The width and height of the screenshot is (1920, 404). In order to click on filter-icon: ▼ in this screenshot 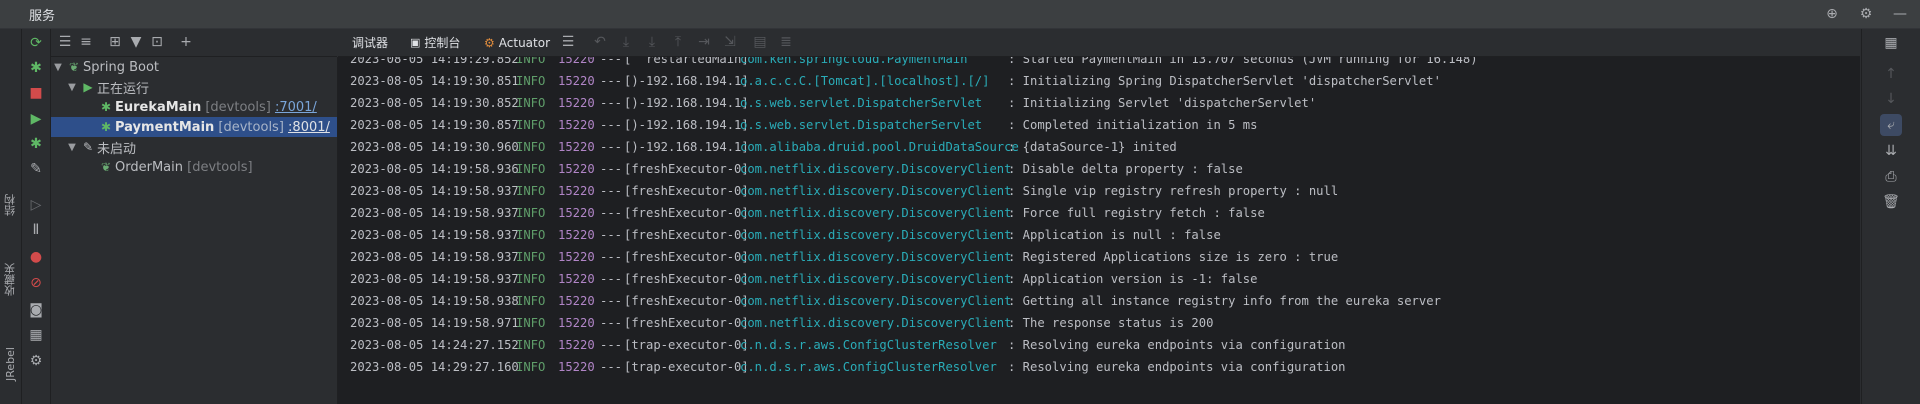, I will do `click(136, 42)`.